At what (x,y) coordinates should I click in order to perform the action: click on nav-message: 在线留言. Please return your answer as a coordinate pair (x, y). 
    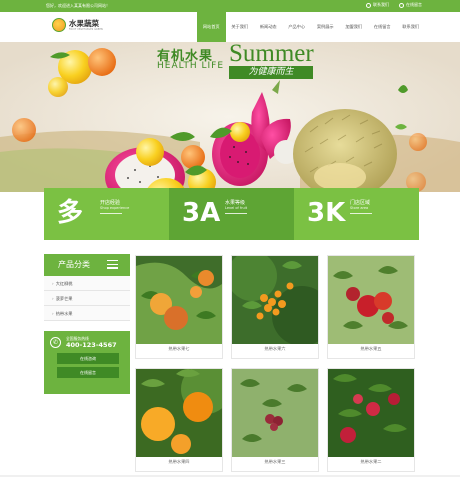
    Looking at the image, I should click on (382, 34).